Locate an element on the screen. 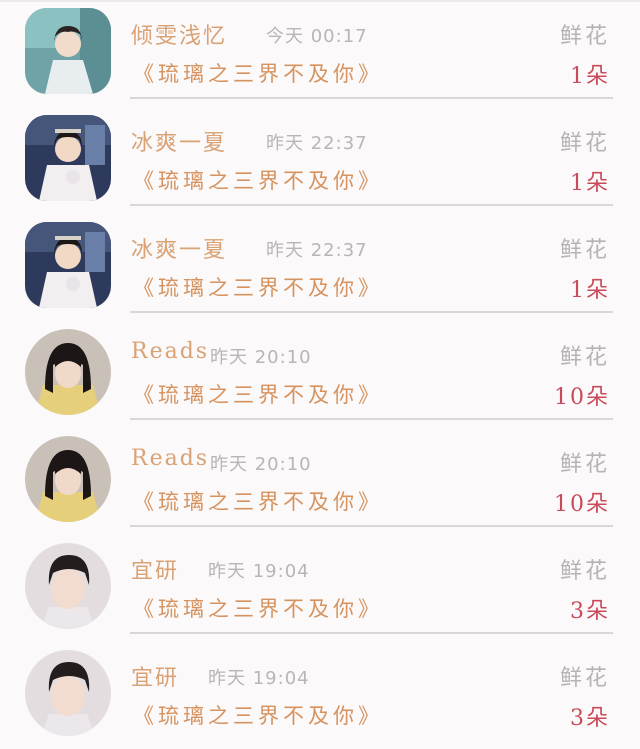 This screenshot has width=640, height=749. user-name: 倾雯浅忆 is located at coordinates (179, 34).